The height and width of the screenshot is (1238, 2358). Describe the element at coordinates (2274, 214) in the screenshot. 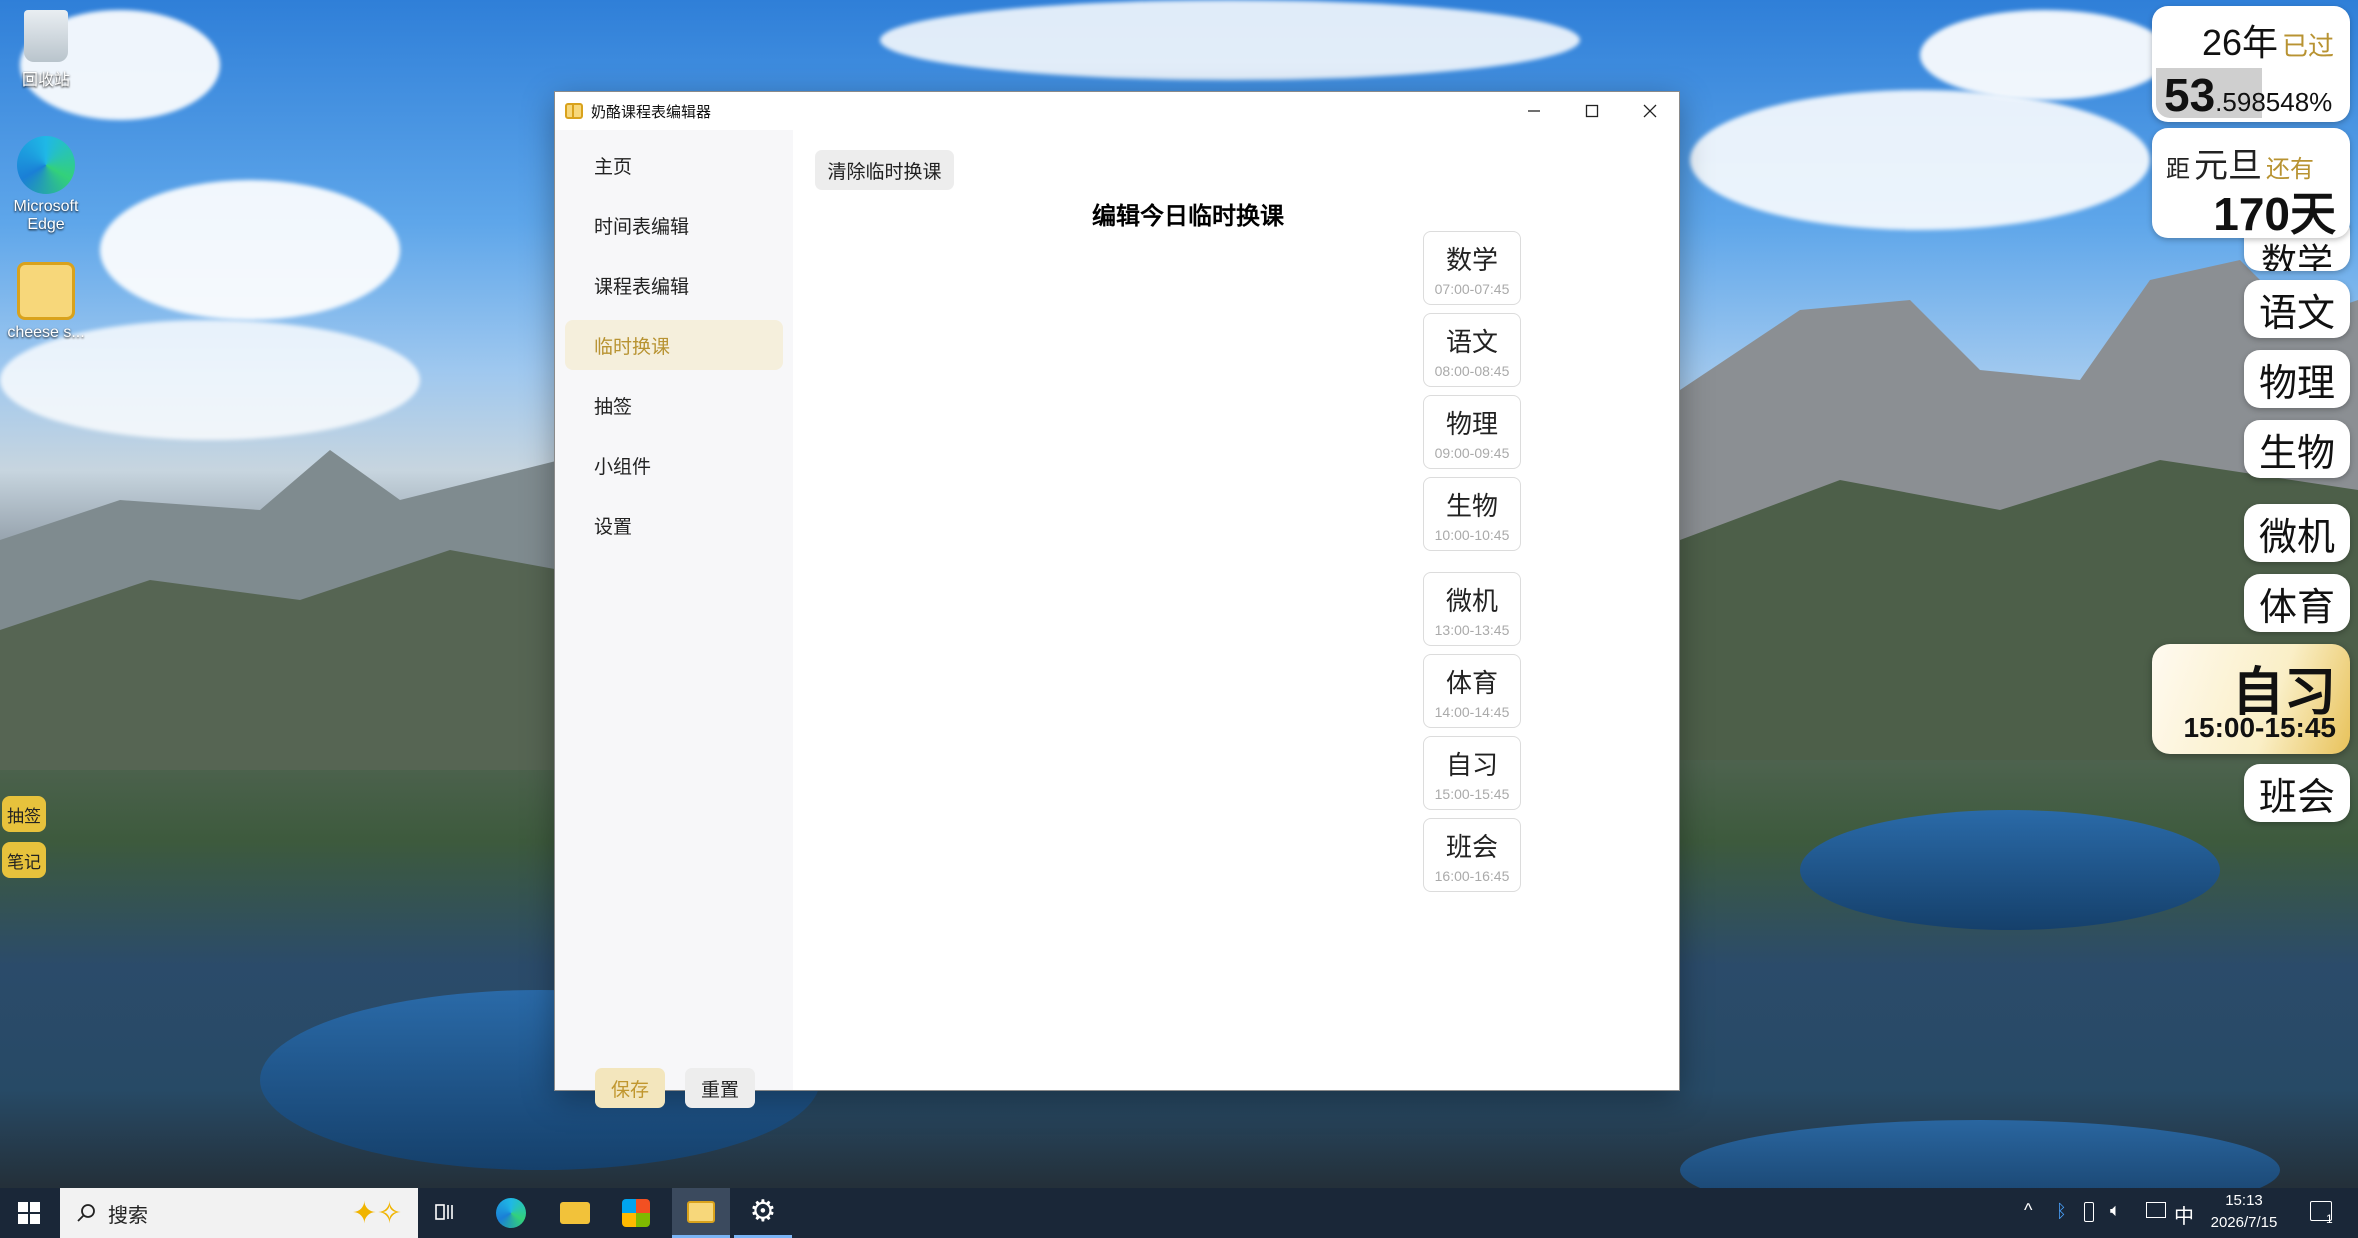

I see `countdown-value: 170天` at that location.